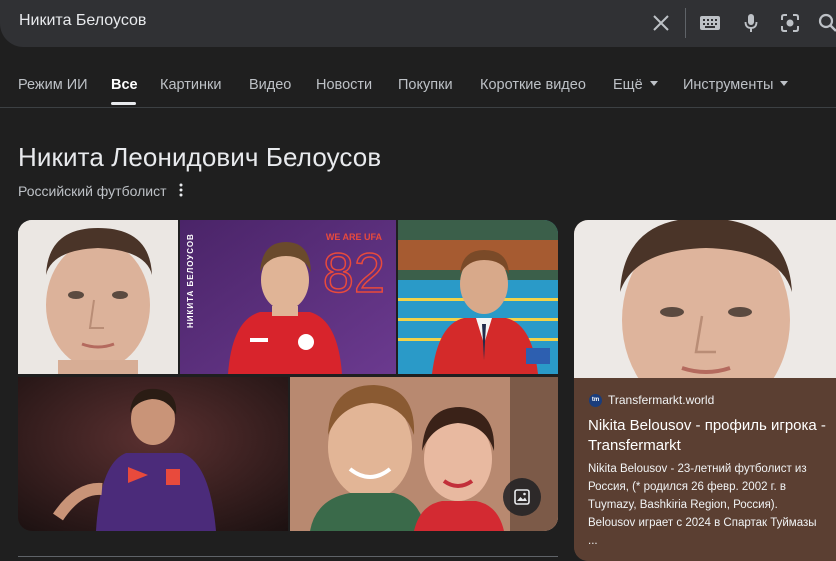  I want to click on card-source-label: Transfermarkt.world, so click(661, 400).